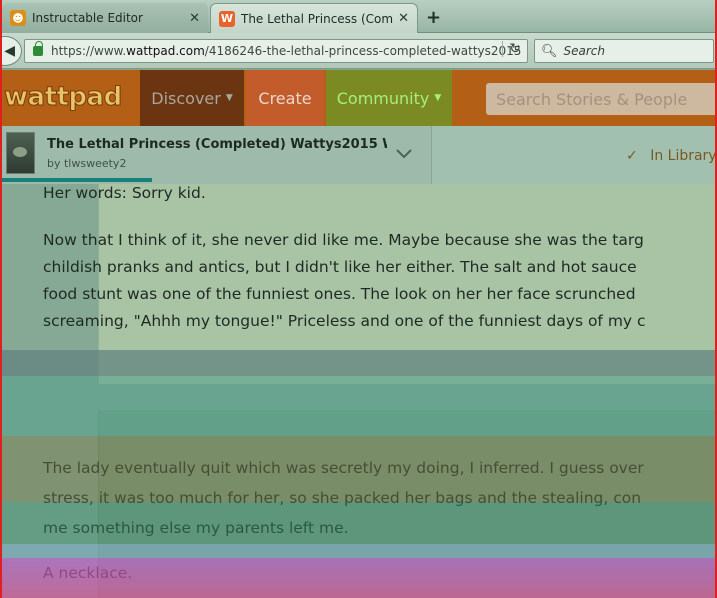 The height and width of the screenshot is (598, 717). Describe the element at coordinates (76, 180) in the screenshot. I see `reading-progress-bar` at that location.